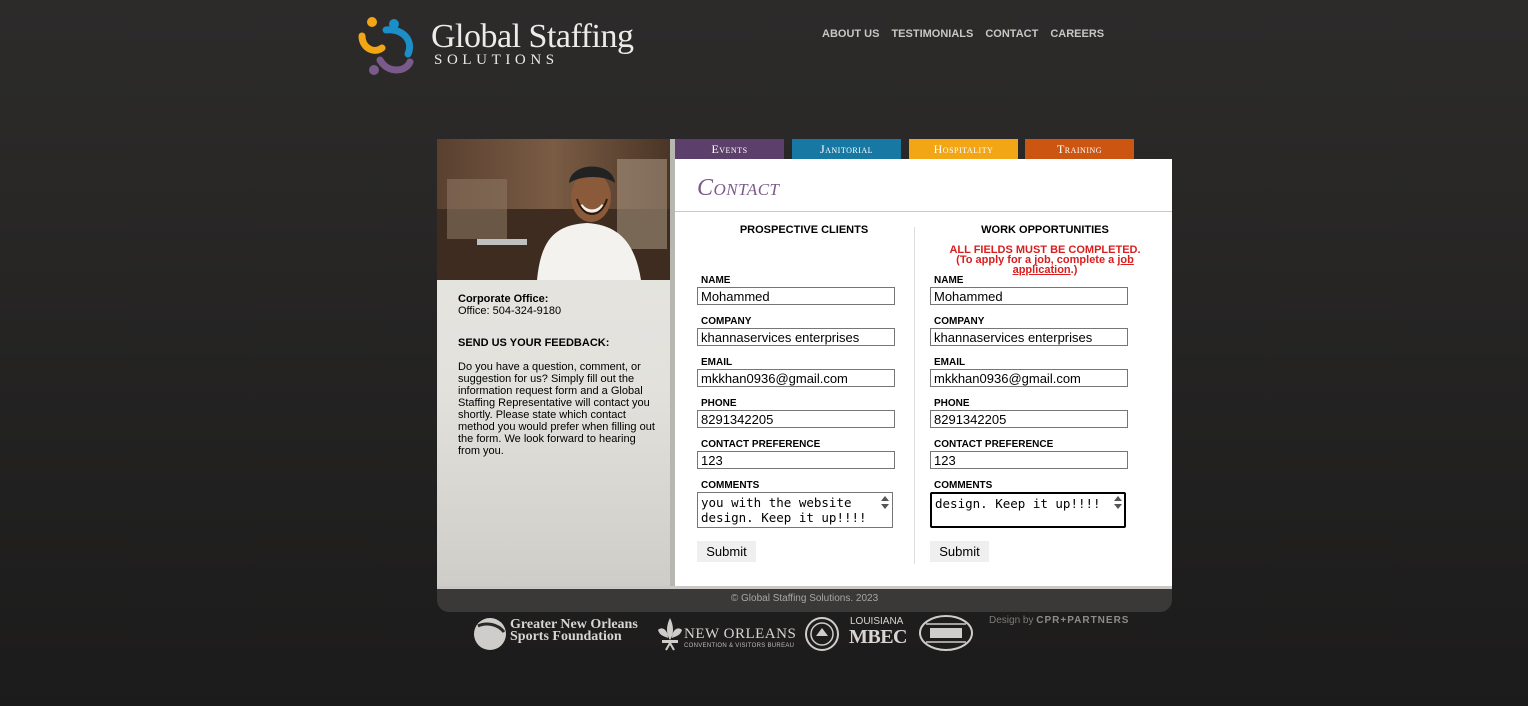 Image resolution: width=1528 pixels, height=706 pixels. I want to click on work-name-field: NAME, so click(1030, 290).